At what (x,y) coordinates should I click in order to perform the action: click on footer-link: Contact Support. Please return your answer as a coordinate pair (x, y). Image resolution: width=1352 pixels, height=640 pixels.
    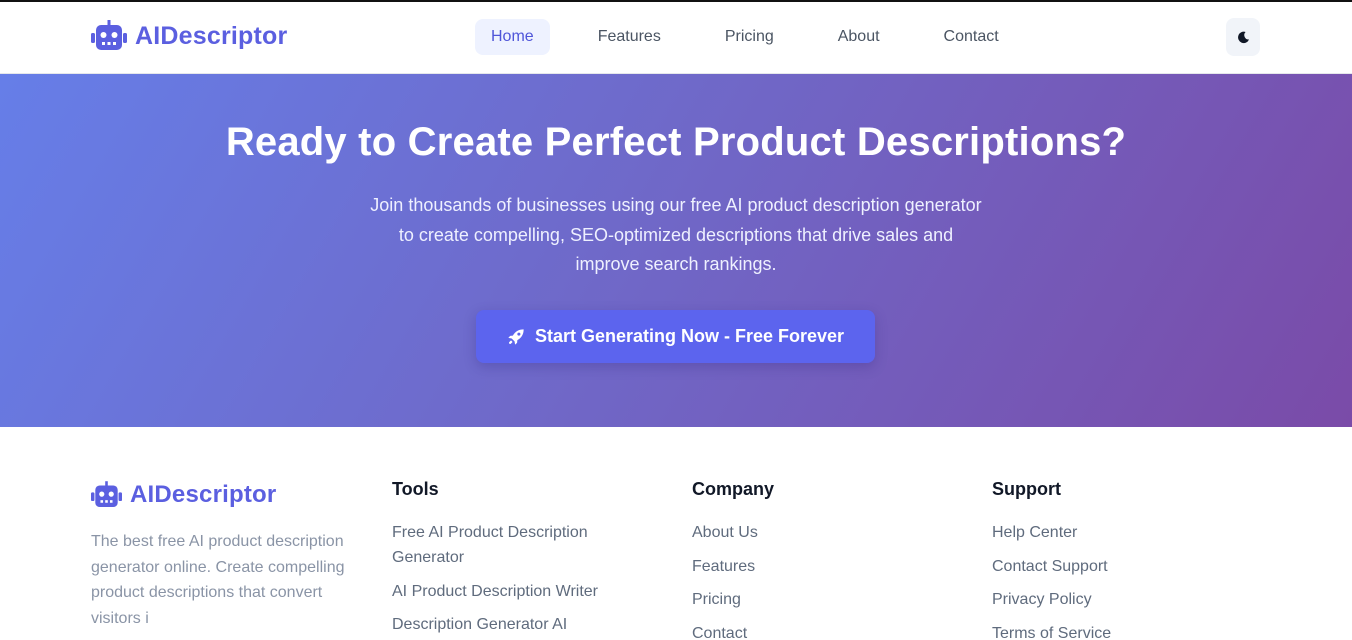
    Looking at the image, I should click on (1122, 566).